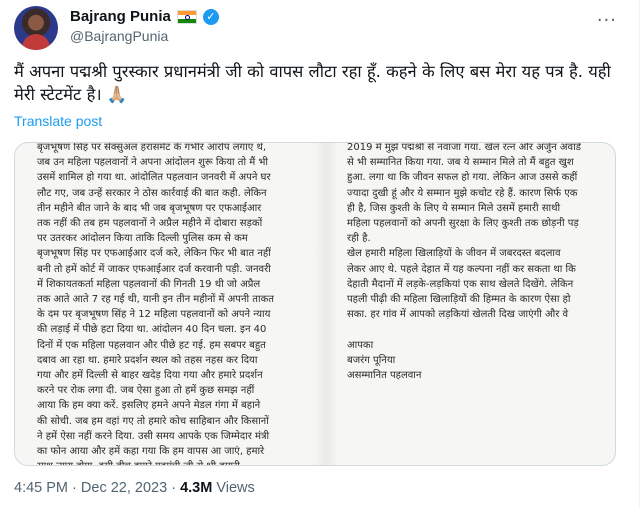 Image resolution: width=640 pixels, height=508 pixels. What do you see at coordinates (210, 16) in the screenshot?
I see `verified-badge-icon: ✓` at bounding box center [210, 16].